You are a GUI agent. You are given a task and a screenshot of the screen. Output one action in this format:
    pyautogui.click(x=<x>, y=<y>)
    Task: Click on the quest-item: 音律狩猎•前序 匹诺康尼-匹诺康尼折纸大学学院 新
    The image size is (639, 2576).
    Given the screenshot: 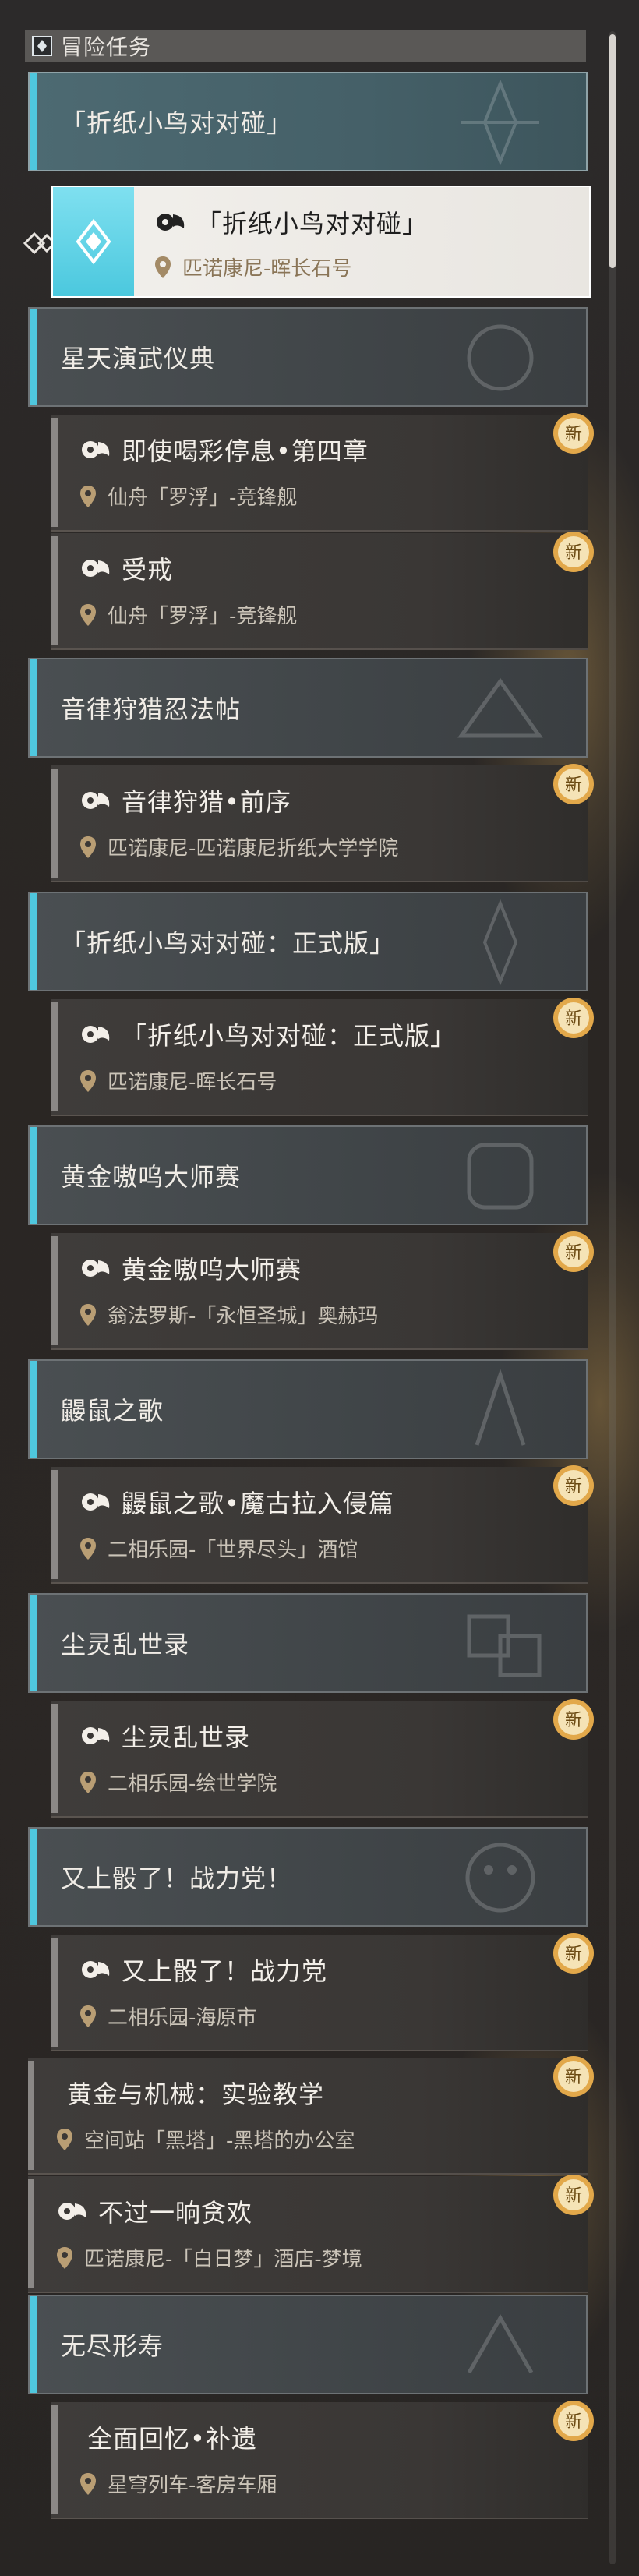 What is the action you would take?
    pyautogui.click(x=323, y=823)
    